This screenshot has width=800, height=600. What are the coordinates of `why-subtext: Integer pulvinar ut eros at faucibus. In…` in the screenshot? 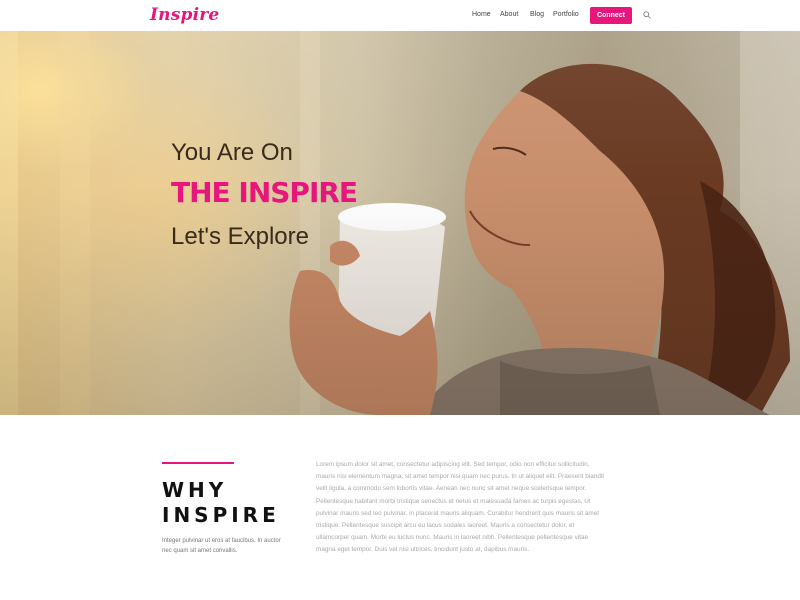 It's located at (221, 546).